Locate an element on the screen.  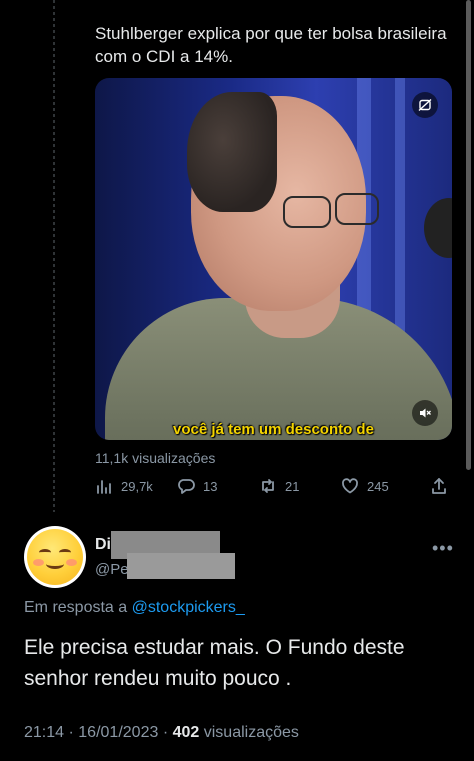
tweet-action-bar: 29,7k 13 21 245 is located at coordinates (275, 488).